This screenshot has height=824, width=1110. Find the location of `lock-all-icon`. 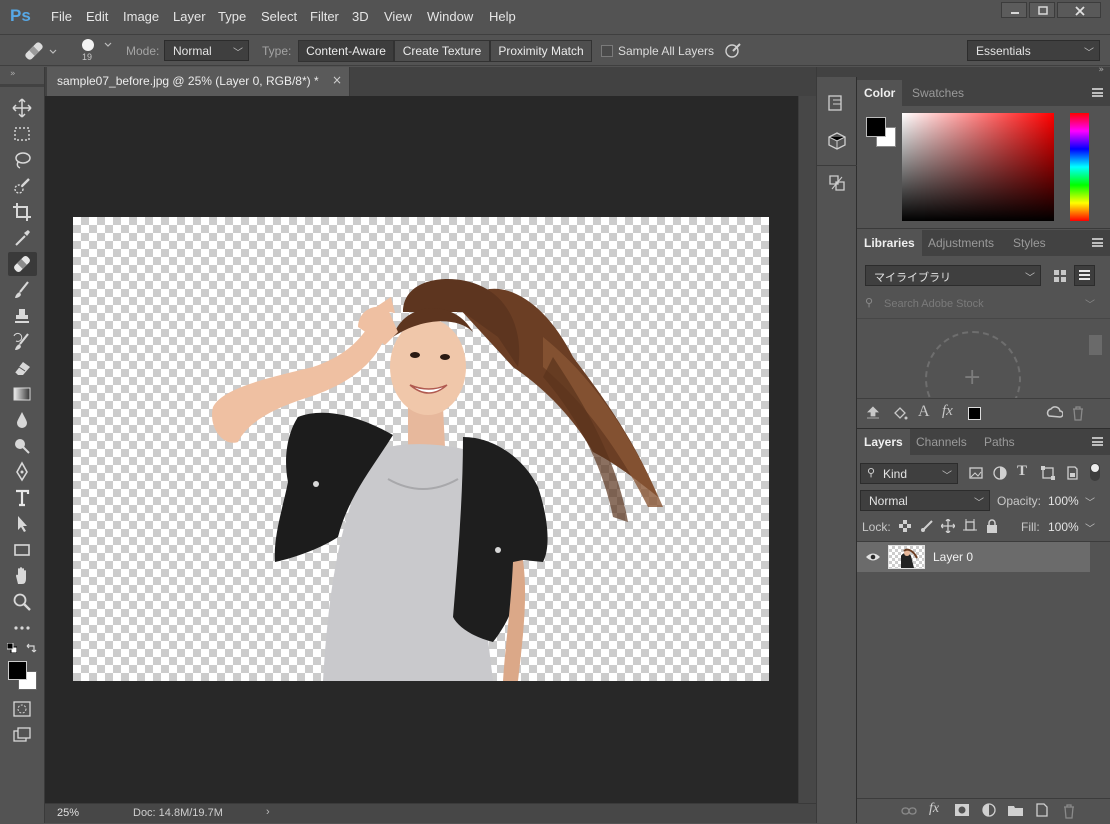

lock-all-icon is located at coordinates (992, 526).